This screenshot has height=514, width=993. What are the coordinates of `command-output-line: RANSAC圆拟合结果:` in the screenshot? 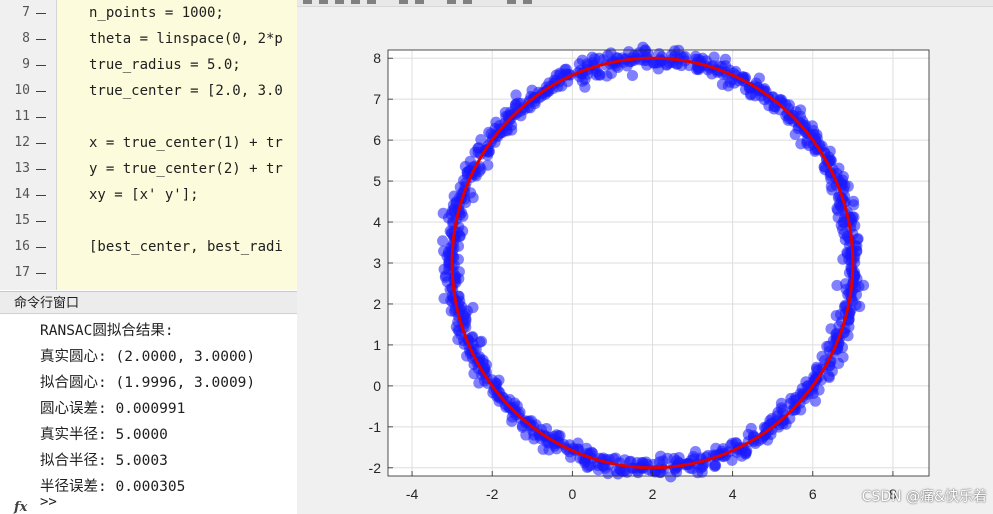 It's located at (107, 331).